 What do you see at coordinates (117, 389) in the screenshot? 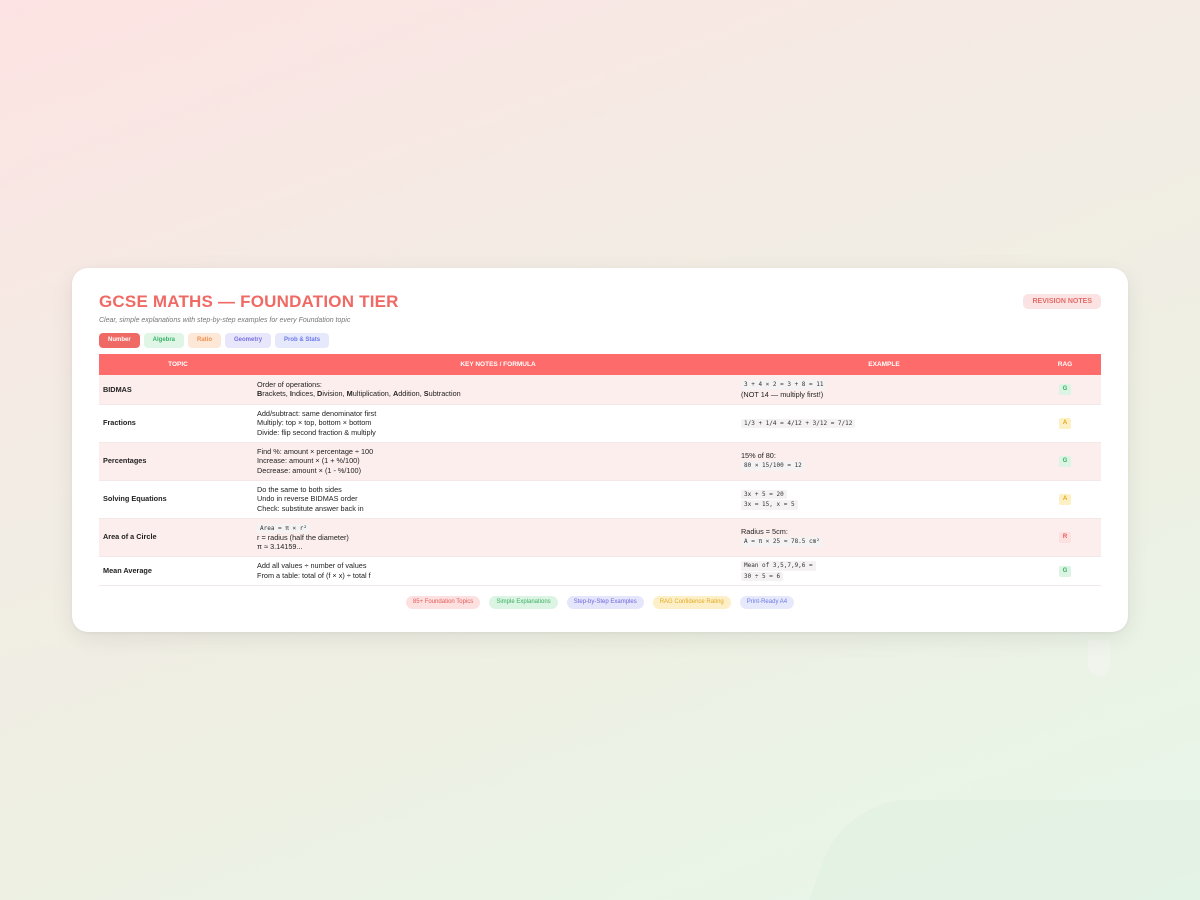
I see `row-topic: BIDMAS` at bounding box center [117, 389].